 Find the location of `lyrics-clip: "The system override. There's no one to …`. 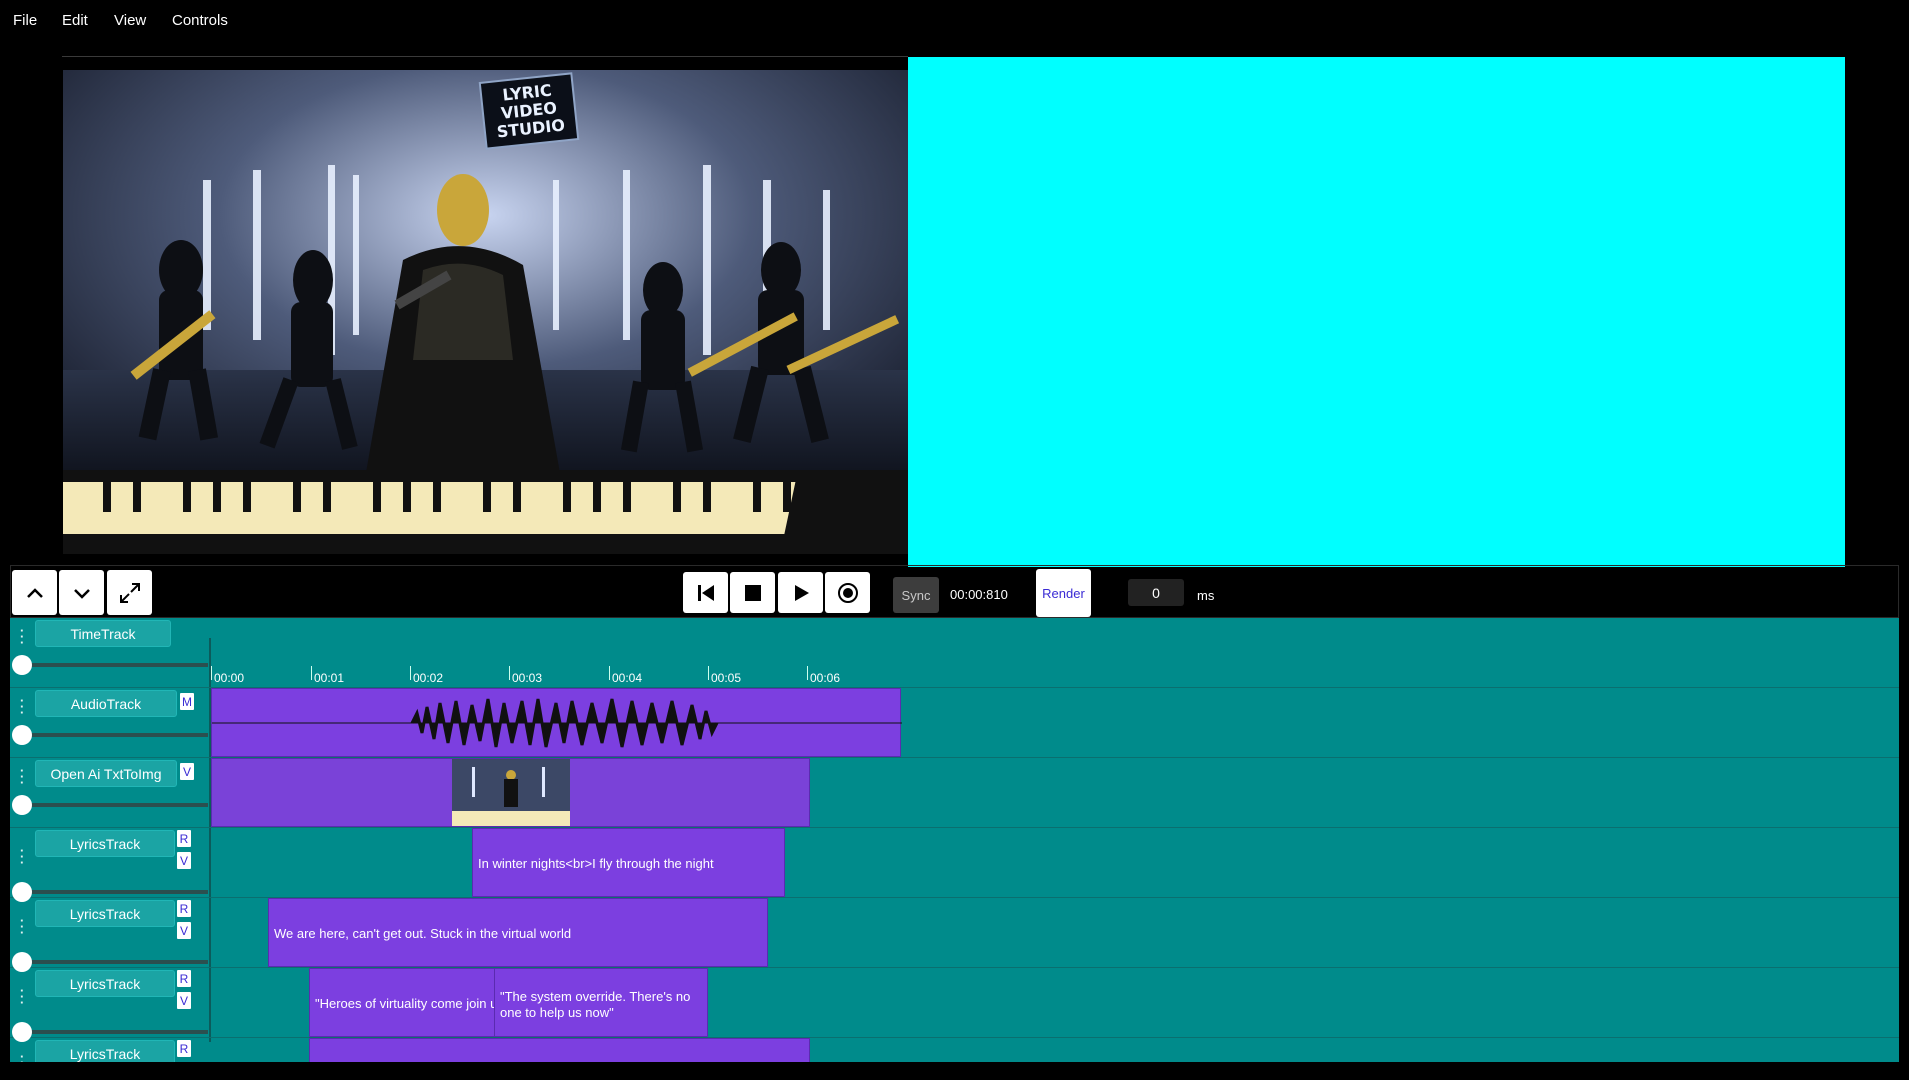

lyrics-clip: "The system override. There's no one to … is located at coordinates (601, 1002).